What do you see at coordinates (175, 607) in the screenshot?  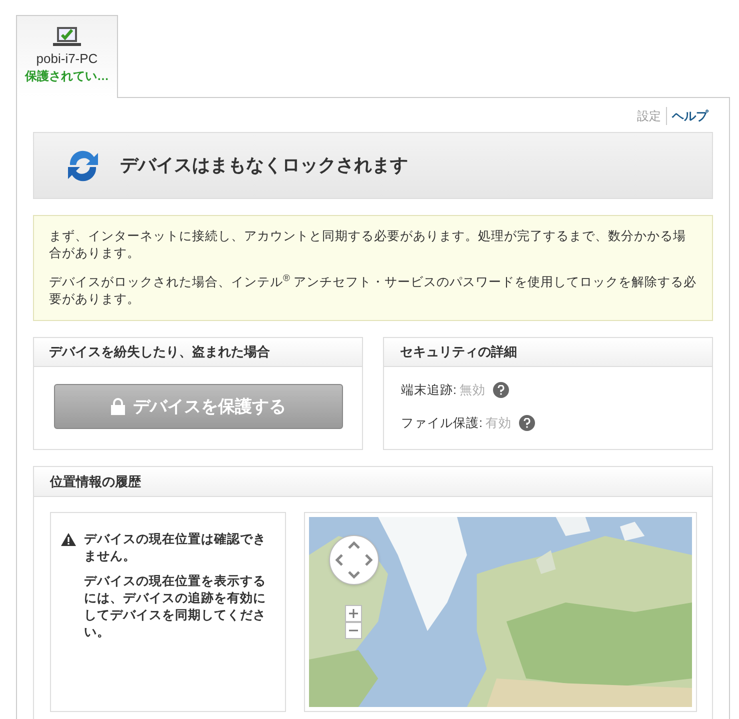 I see `hint-text: デバイスの現在位置を表示するには、デバイスの追跡を有効にしてデバイスを同期してください。` at bounding box center [175, 607].